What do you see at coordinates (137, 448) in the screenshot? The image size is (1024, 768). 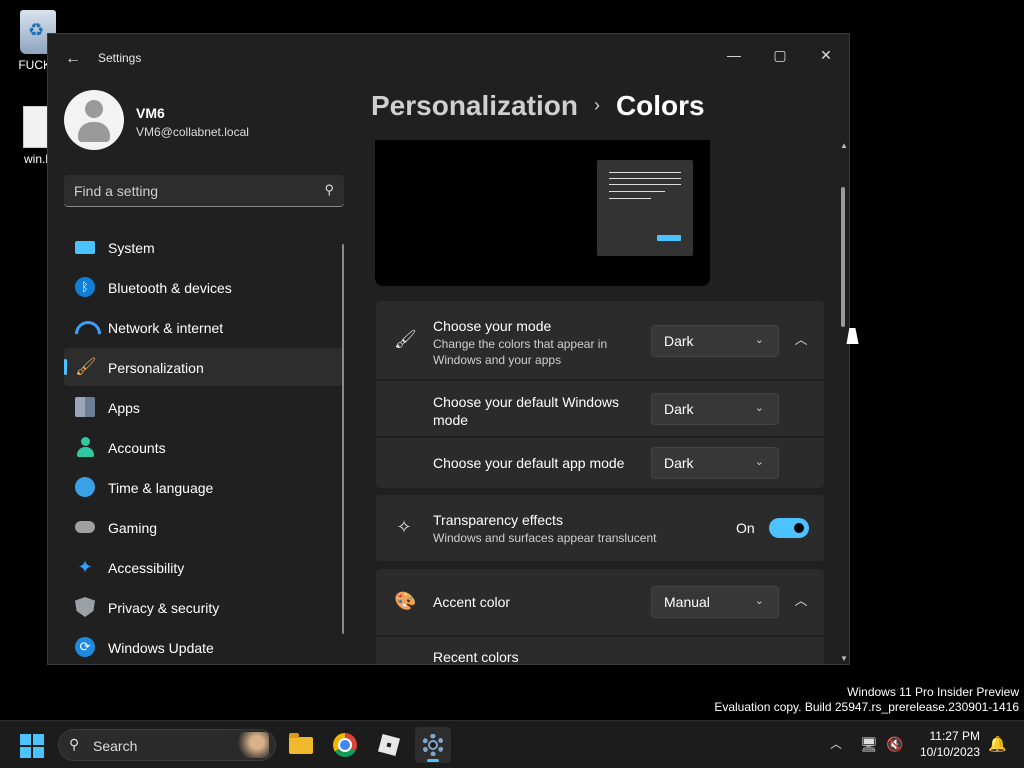 I see `sidebar-item-label: Accounts` at bounding box center [137, 448].